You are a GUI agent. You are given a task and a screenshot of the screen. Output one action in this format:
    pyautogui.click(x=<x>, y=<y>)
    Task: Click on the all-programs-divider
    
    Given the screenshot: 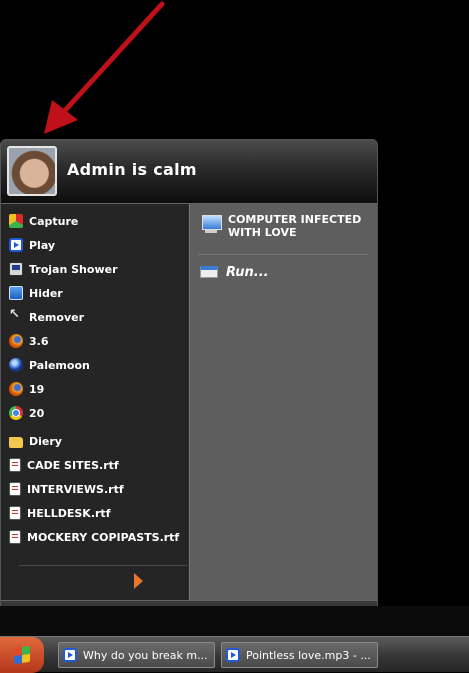 What is the action you would take?
    pyautogui.click(x=103, y=565)
    